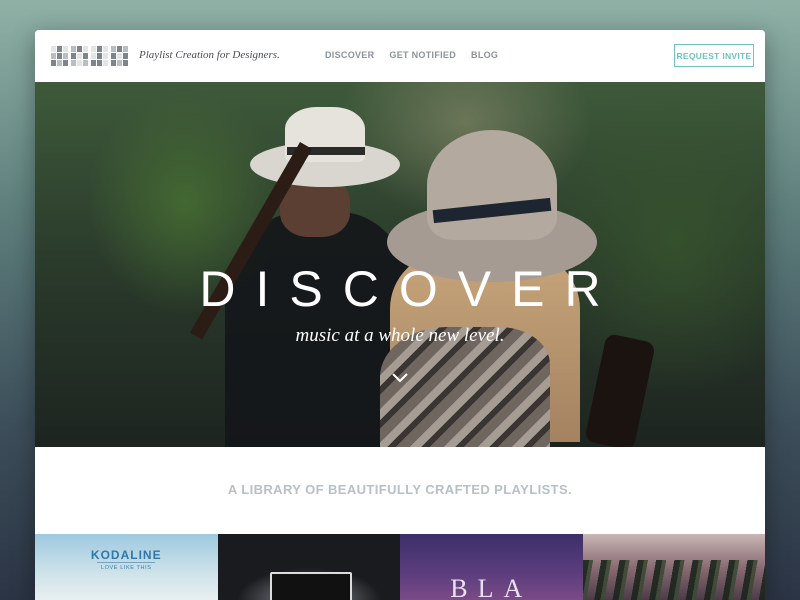 Image resolution: width=800 pixels, height=600 pixels. What do you see at coordinates (491, 567) in the screenshot?
I see `playlist-tile-3: BLA` at bounding box center [491, 567].